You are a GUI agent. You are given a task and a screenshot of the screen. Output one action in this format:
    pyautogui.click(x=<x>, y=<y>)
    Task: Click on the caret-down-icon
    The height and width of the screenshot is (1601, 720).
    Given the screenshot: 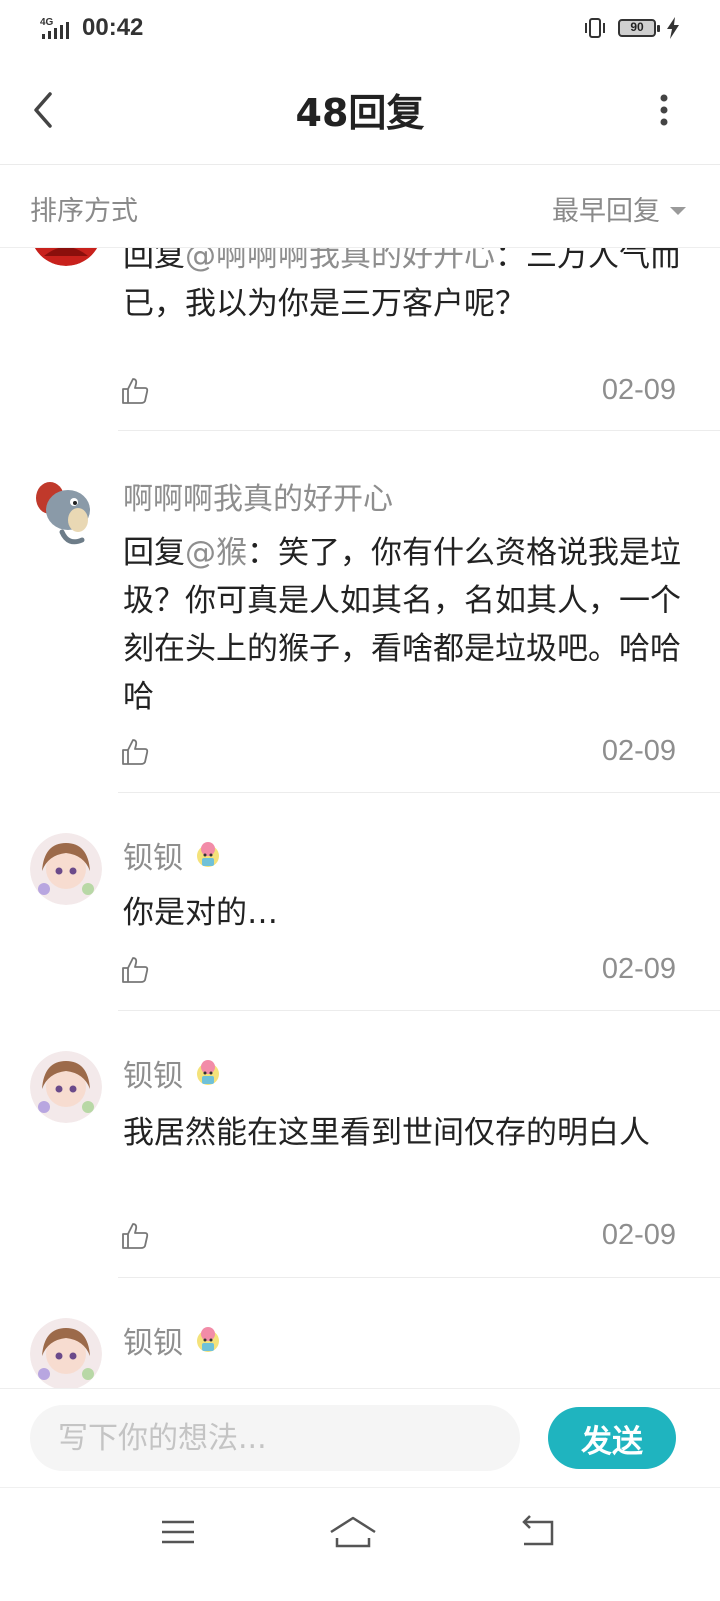 What is the action you would take?
    pyautogui.click(x=678, y=210)
    